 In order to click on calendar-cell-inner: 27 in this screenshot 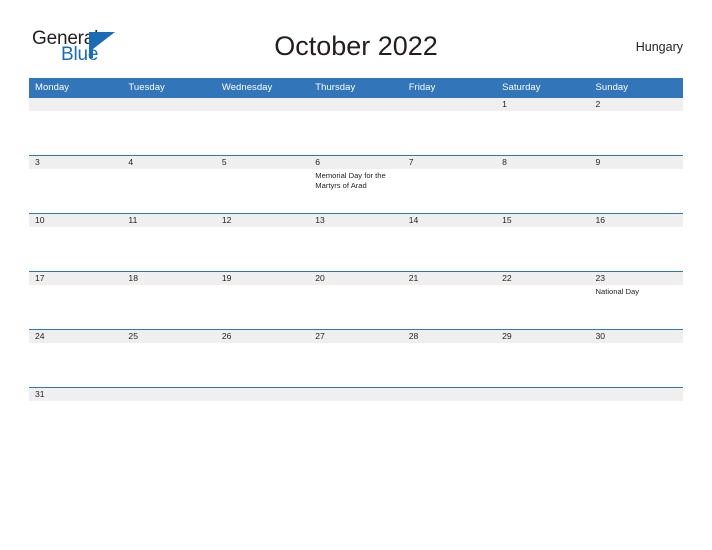, I will do `click(356, 358)`.